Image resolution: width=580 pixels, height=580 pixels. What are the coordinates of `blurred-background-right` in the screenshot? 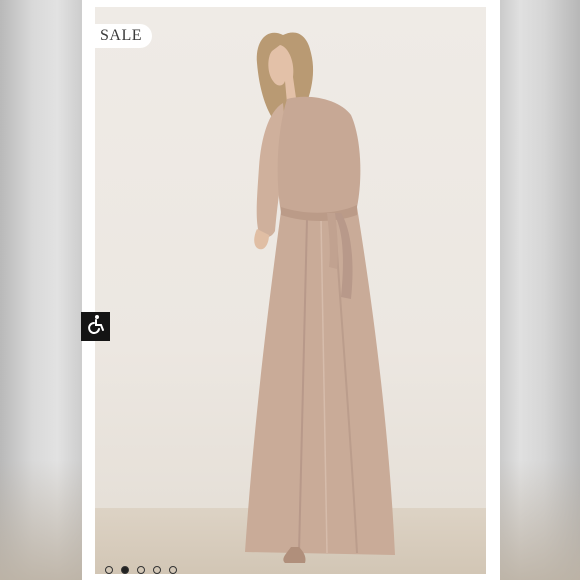 It's located at (540, 290).